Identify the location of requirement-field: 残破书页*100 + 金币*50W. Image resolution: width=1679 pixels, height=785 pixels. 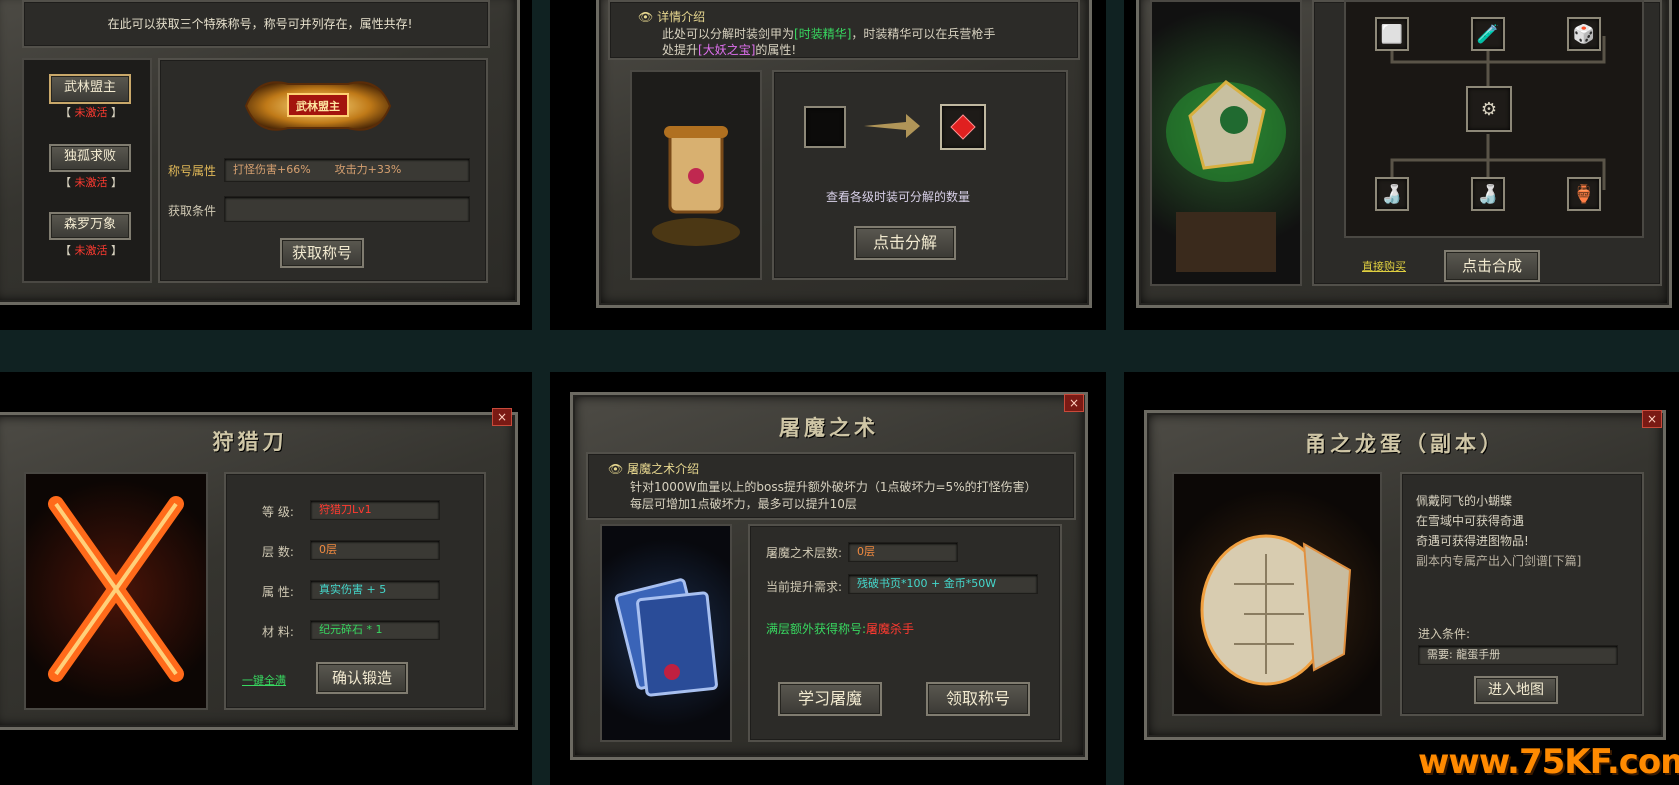
(943, 584).